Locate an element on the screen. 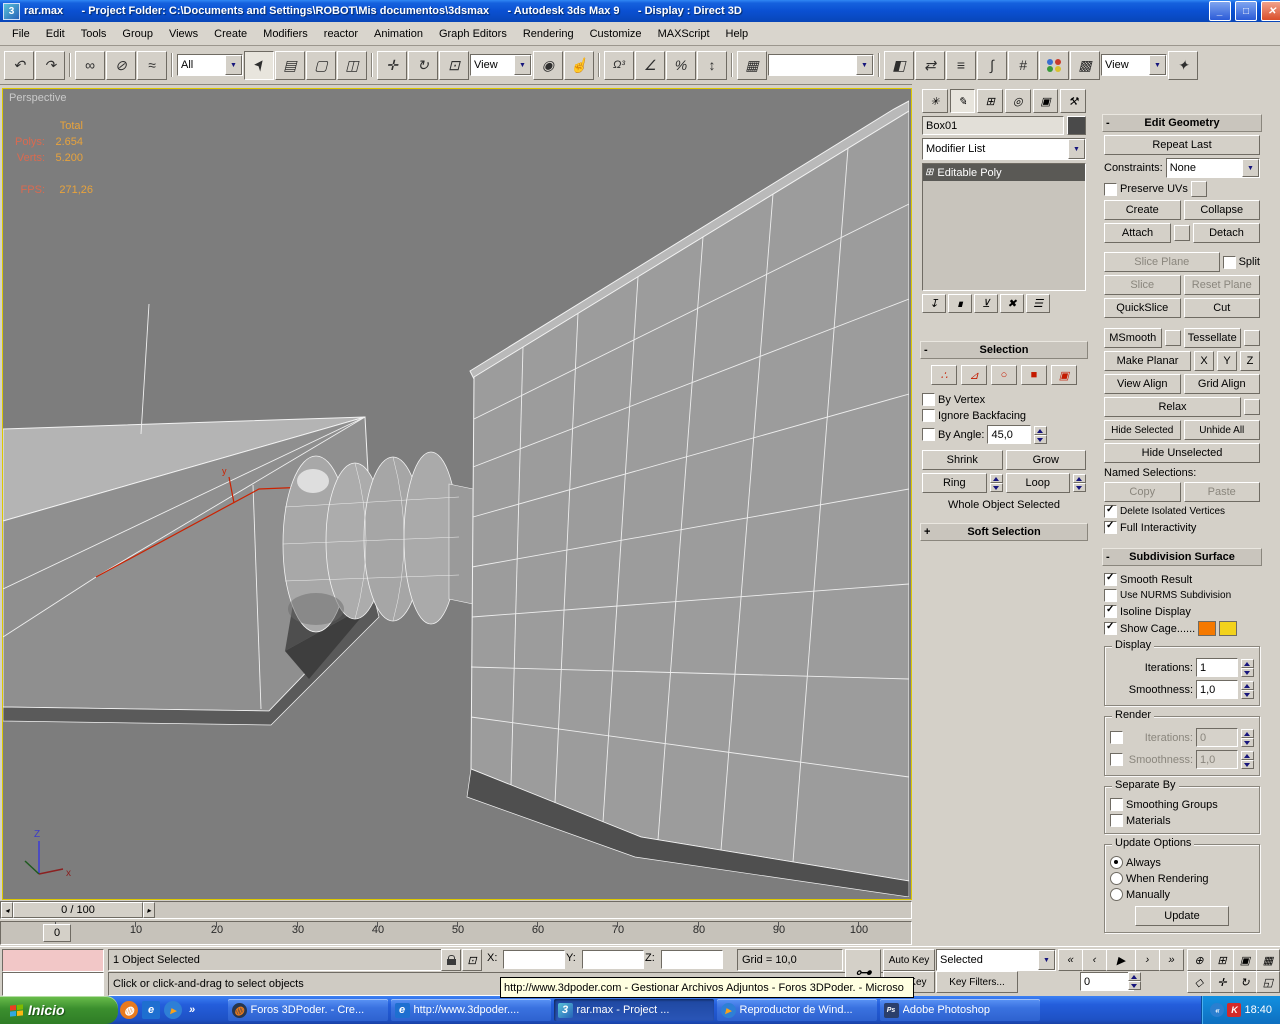  menu-file: File is located at coordinates (21, 34).